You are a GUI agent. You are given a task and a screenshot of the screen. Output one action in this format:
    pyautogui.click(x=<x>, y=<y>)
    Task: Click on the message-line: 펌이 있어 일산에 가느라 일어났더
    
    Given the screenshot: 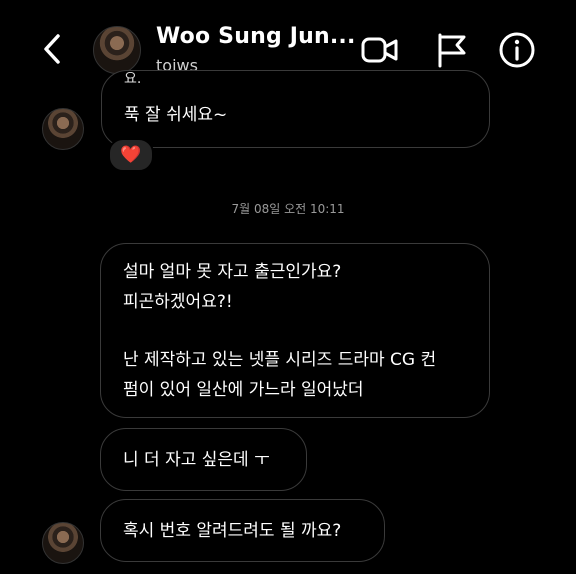 What is the action you would take?
    pyautogui.click(x=243, y=390)
    